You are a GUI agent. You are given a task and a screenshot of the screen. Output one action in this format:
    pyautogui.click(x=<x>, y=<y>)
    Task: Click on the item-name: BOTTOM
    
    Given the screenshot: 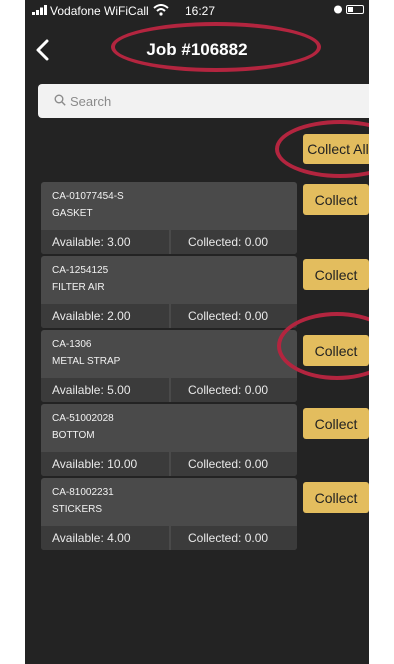 What is the action you would take?
    pyautogui.click(x=73, y=435)
    